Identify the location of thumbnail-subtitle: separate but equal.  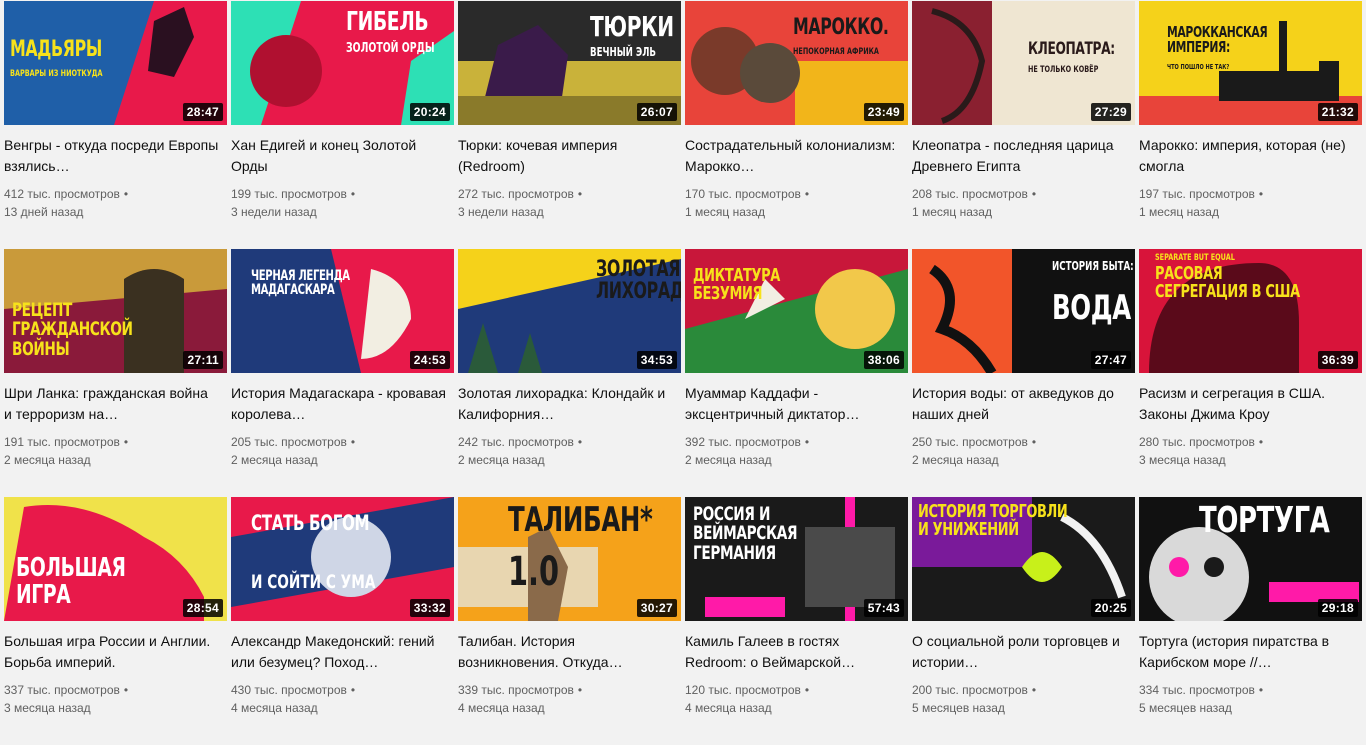
(1195, 258).